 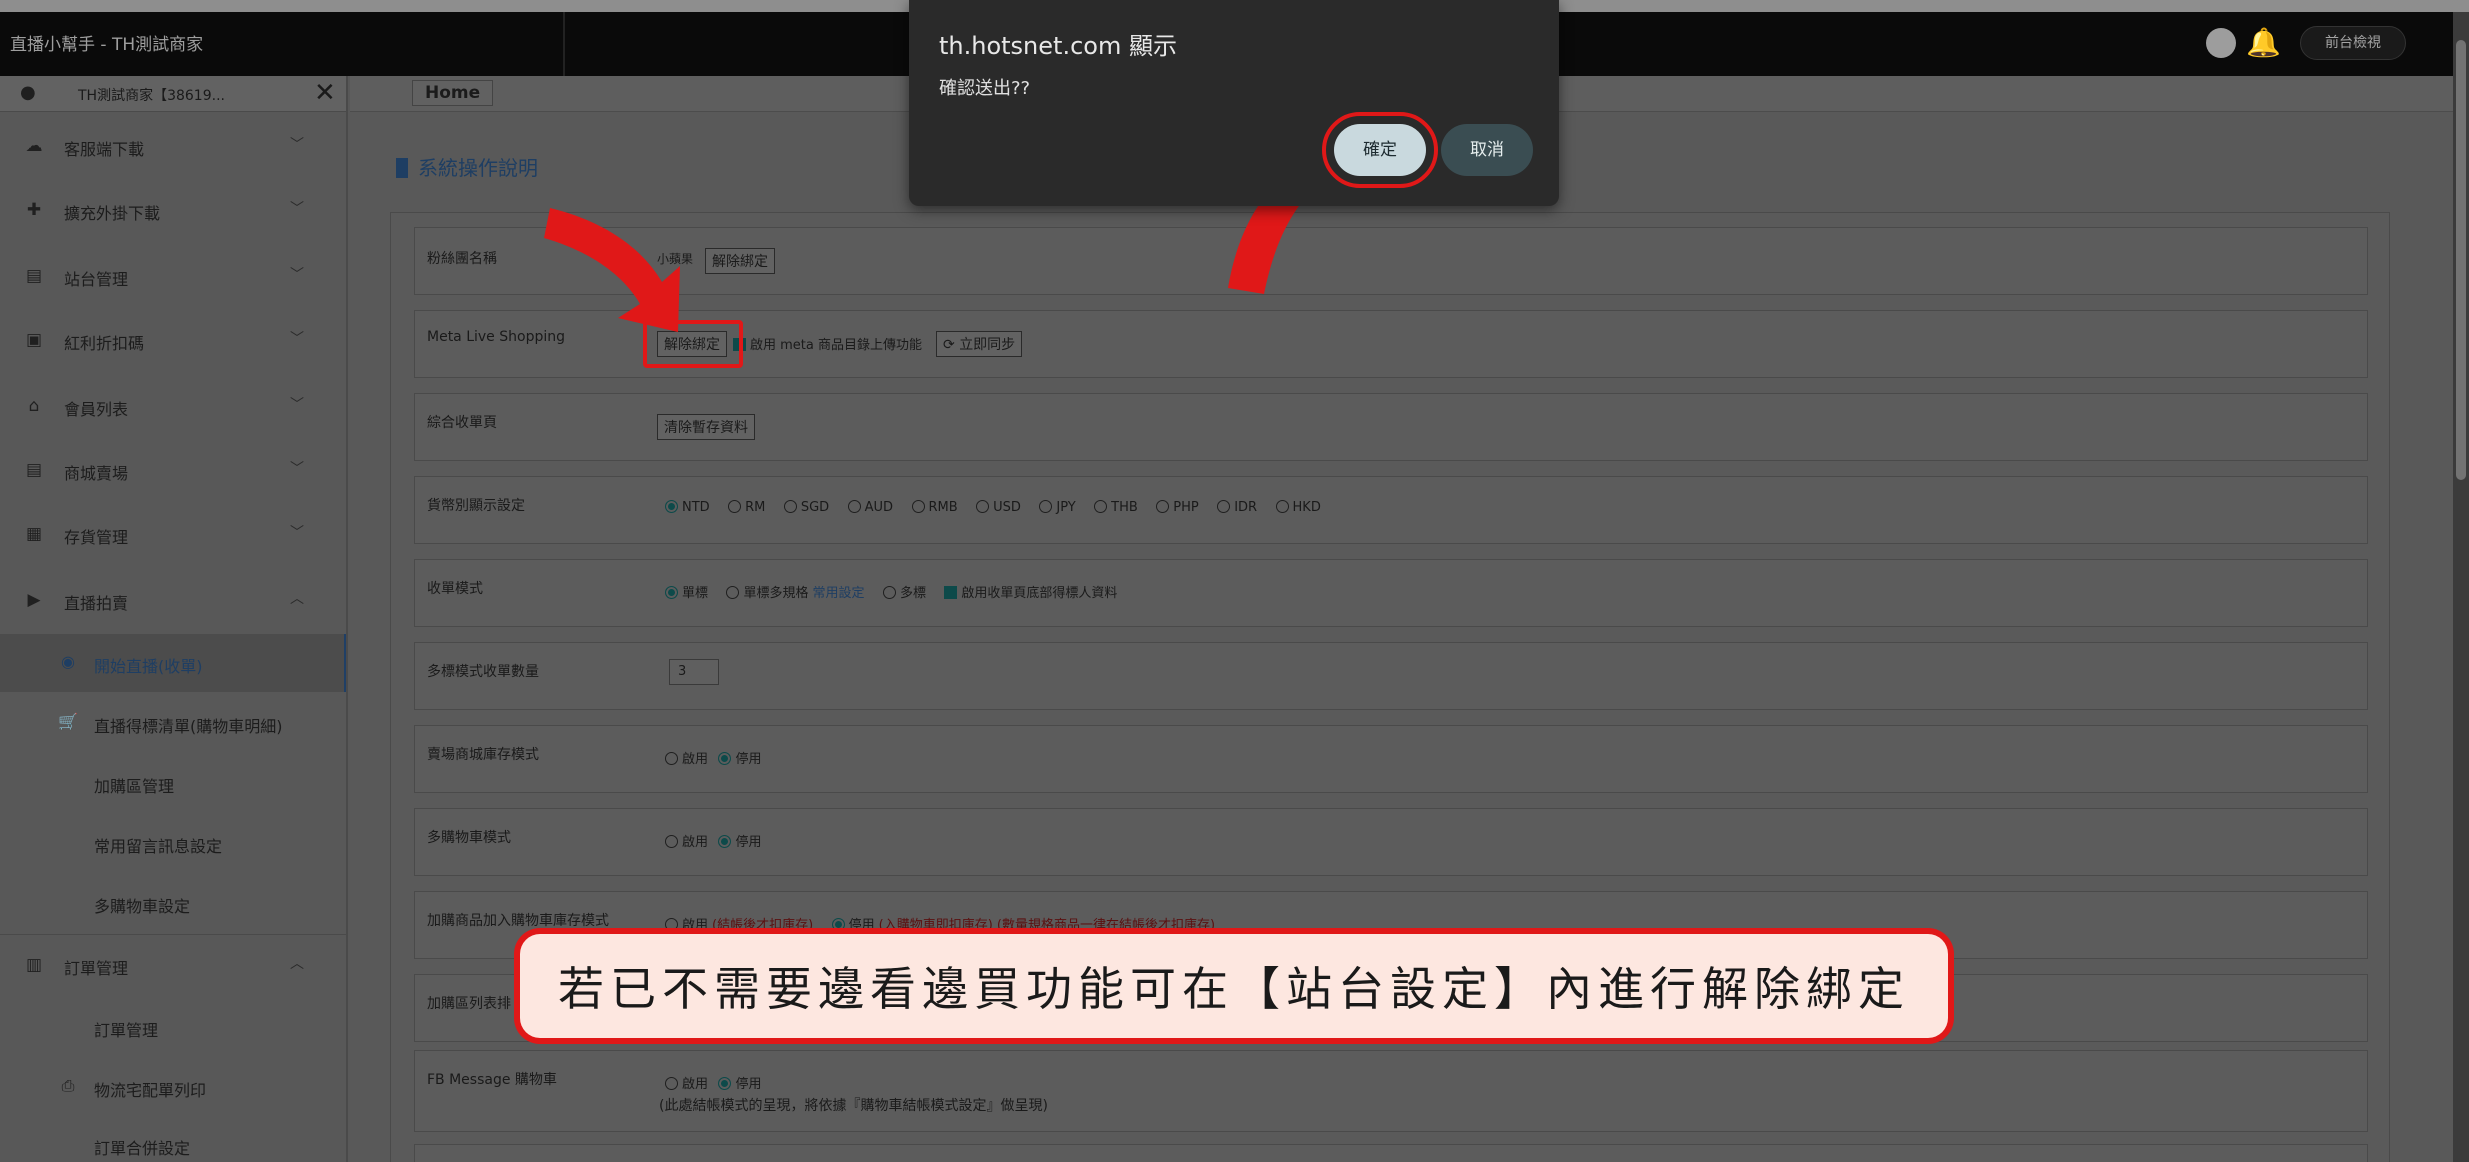 I want to click on sidebar-subitem-multi-cart: 多購物車設定, so click(x=173, y=903).